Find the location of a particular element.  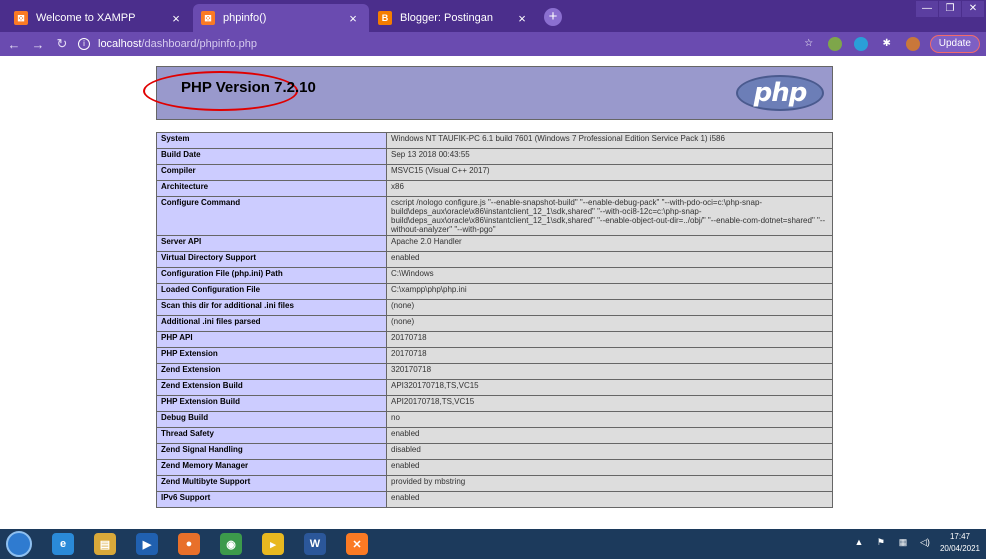

ie-icon: e is located at coordinates (63, 544).